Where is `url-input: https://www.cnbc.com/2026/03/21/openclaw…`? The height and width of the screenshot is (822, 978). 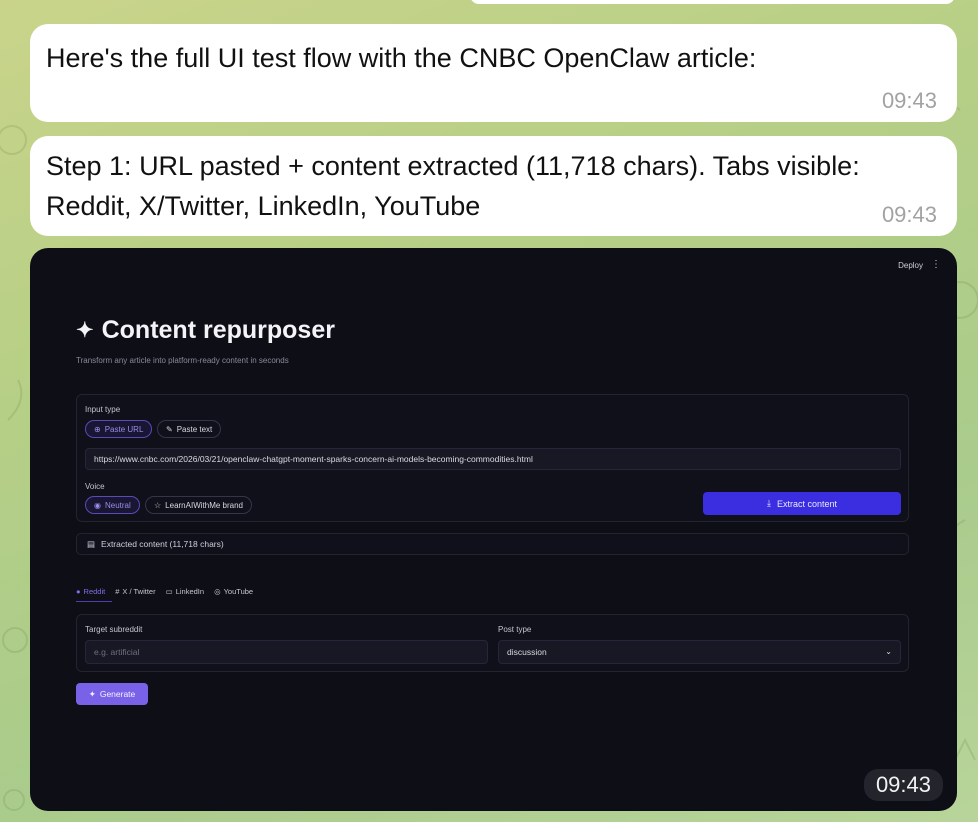
url-input: https://www.cnbc.com/2026/03/21/openclaw… is located at coordinates (493, 459).